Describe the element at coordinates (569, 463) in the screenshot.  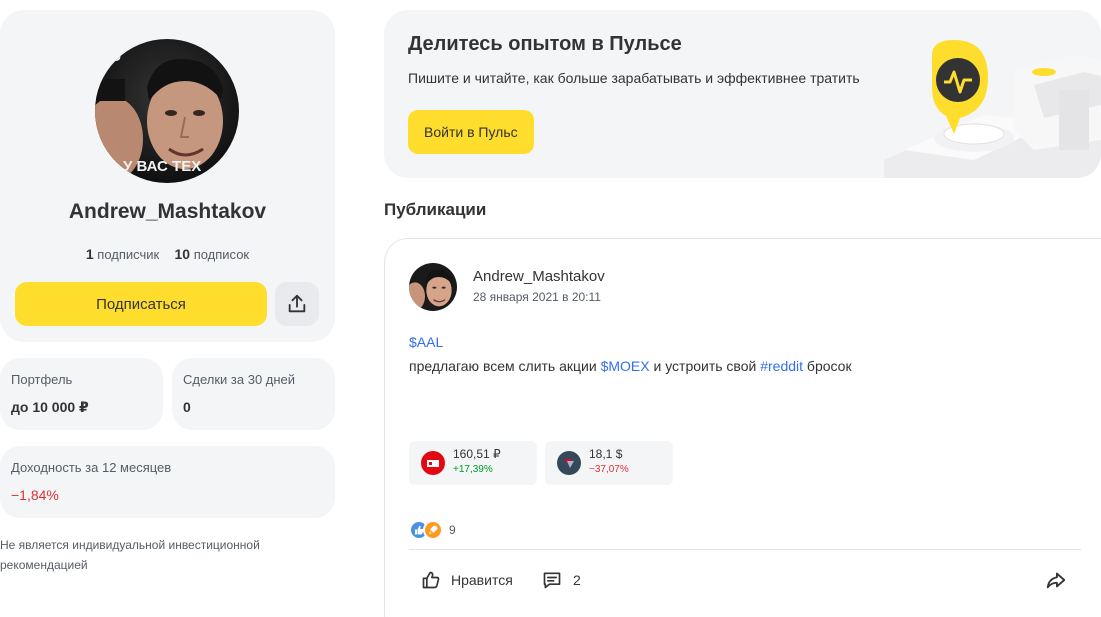
I see `aal-logo-icon` at that location.